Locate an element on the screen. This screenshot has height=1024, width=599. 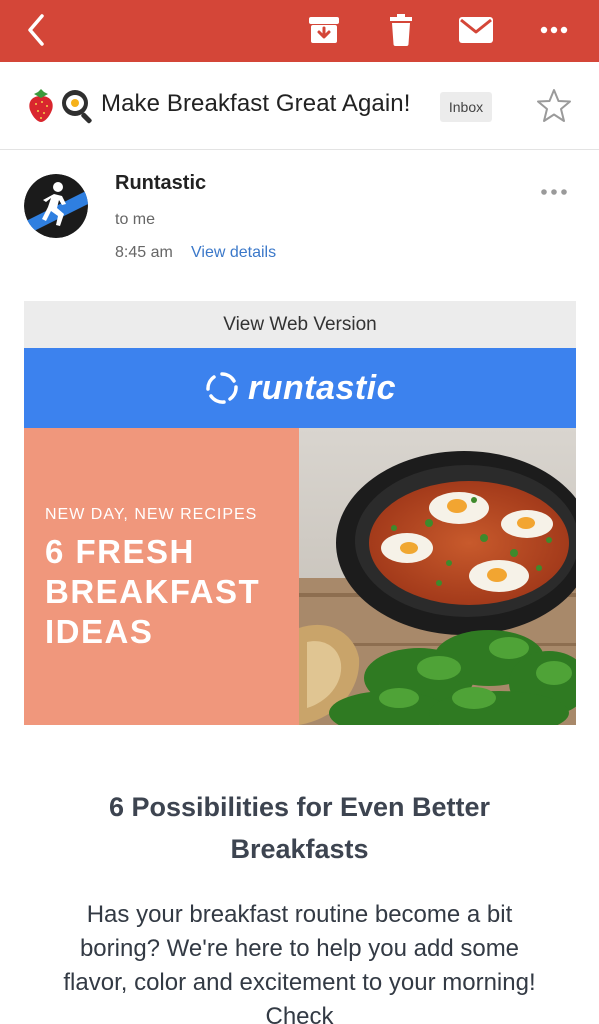
chevron-left-icon is located at coordinates (36, 30).